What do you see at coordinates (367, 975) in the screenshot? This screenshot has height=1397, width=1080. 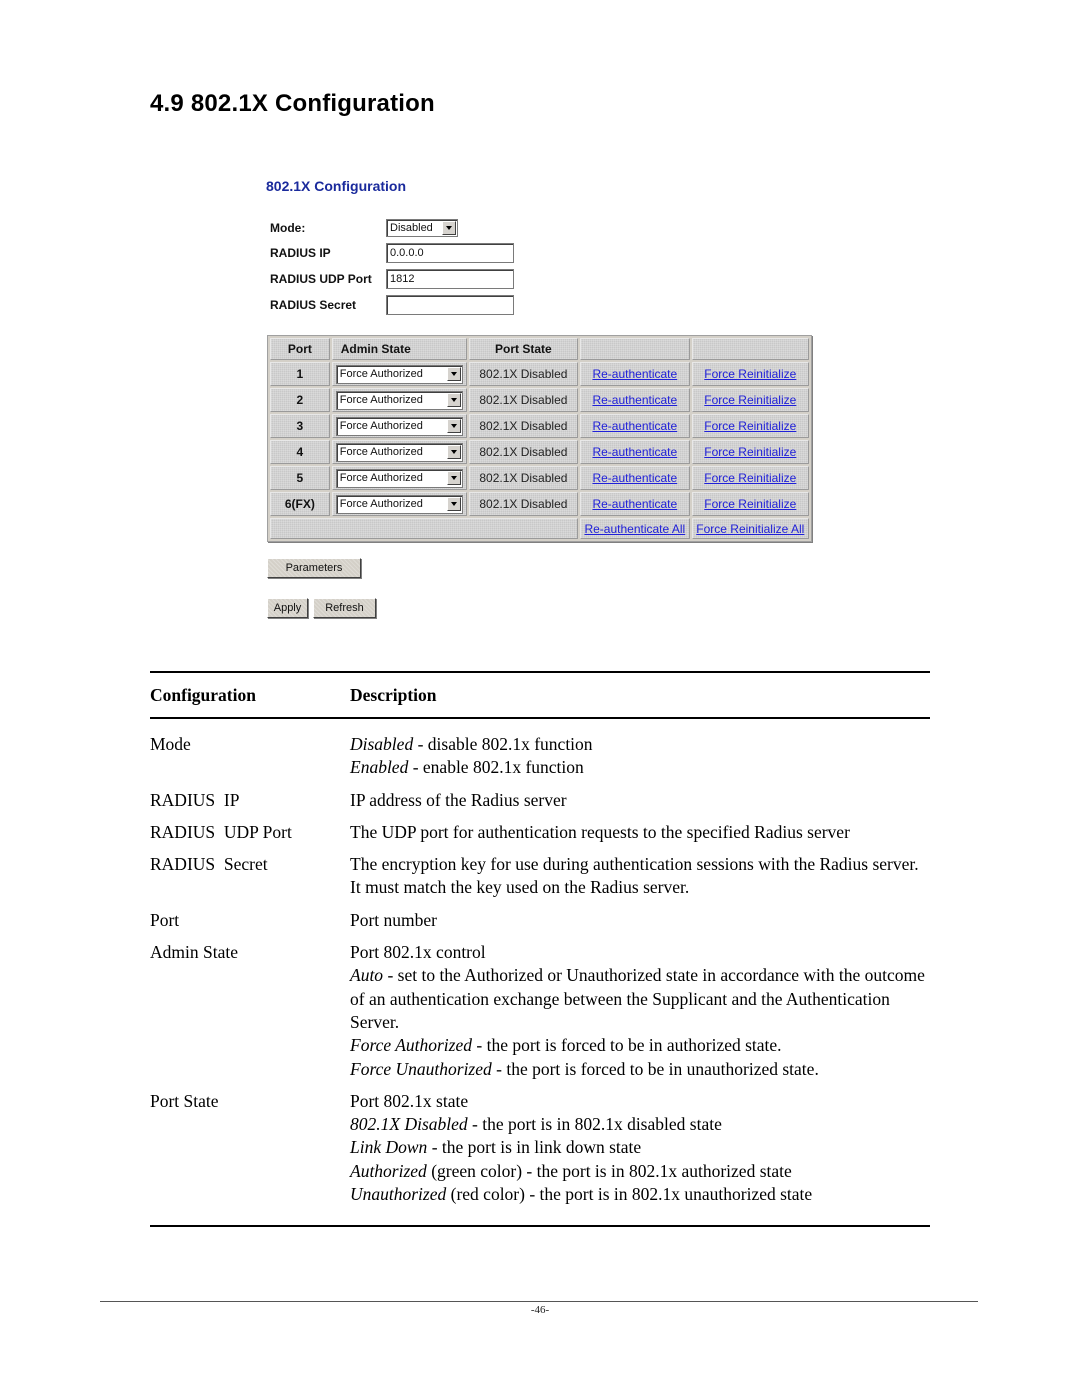 I see `description-term: Auto` at bounding box center [367, 975].